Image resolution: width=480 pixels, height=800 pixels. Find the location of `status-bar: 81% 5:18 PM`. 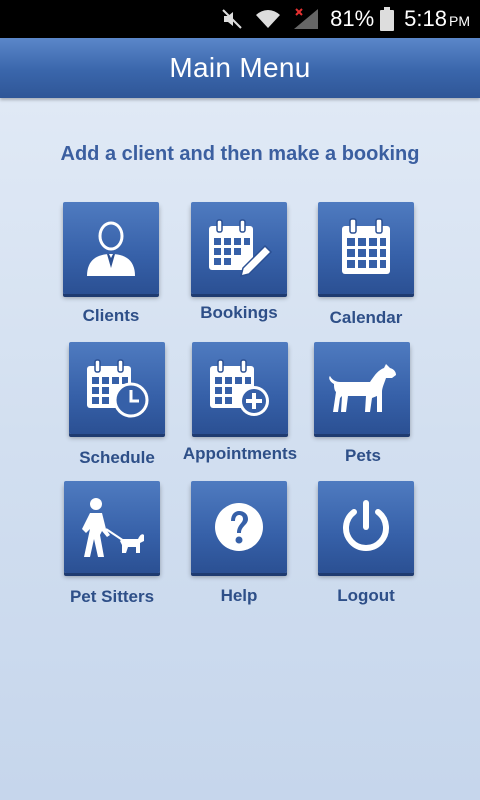

status-bar: 81% 5:18 PM is located at coordinates (240, 19).